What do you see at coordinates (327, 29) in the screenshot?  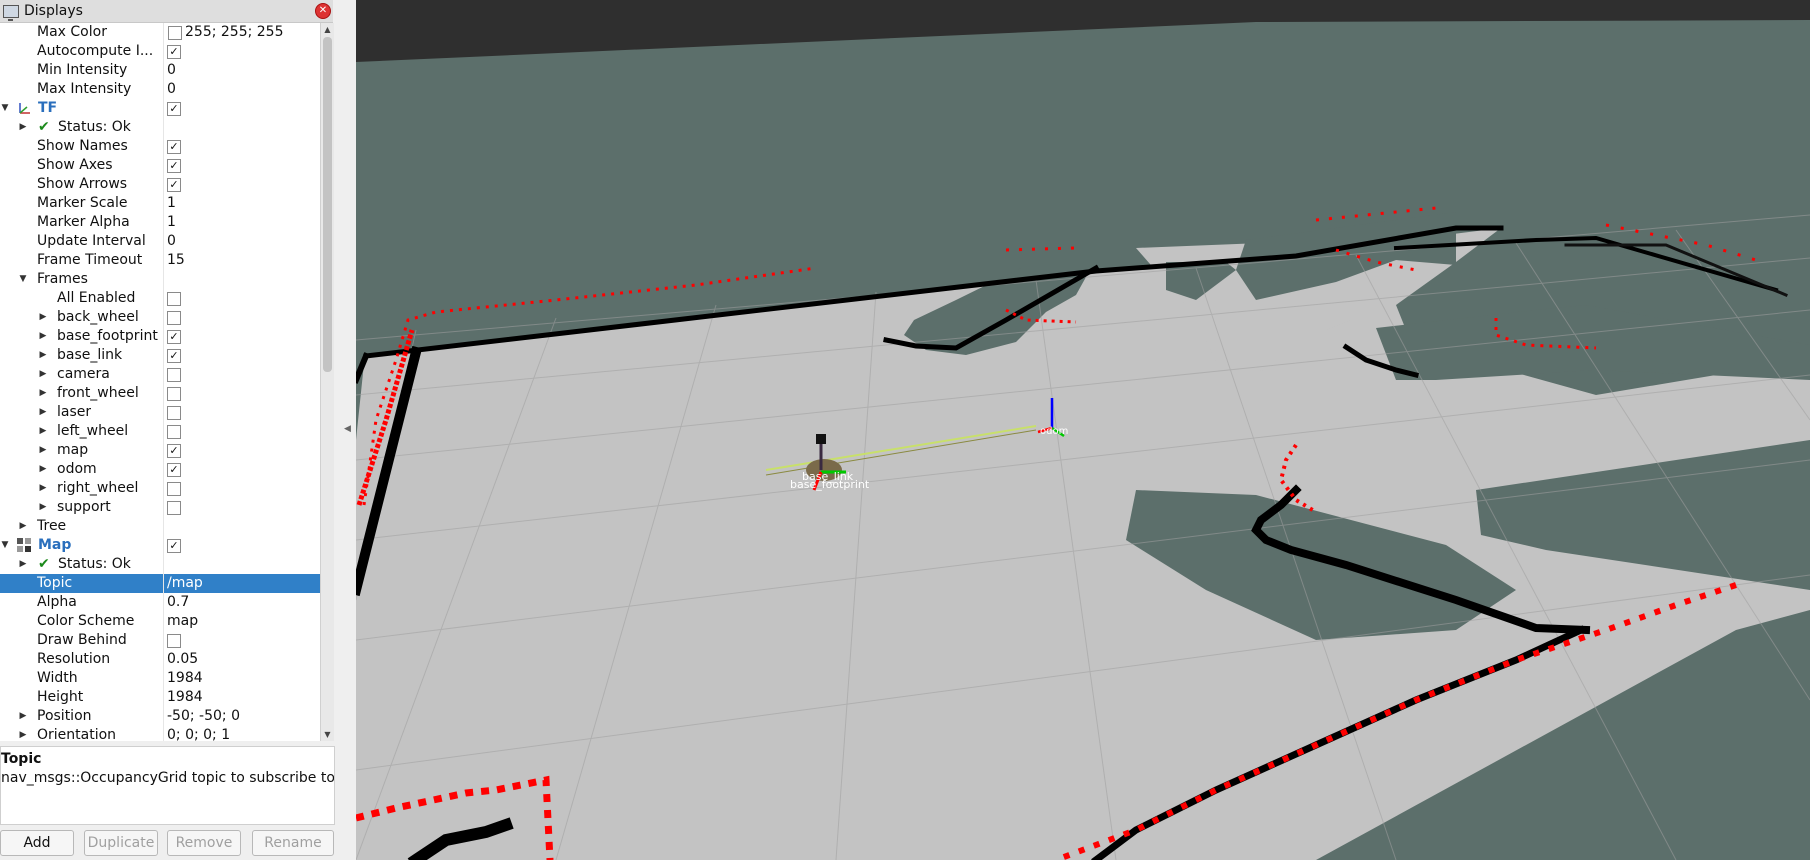 I see `scroll-up-icon: ▲` at bounding box center [327, 29].